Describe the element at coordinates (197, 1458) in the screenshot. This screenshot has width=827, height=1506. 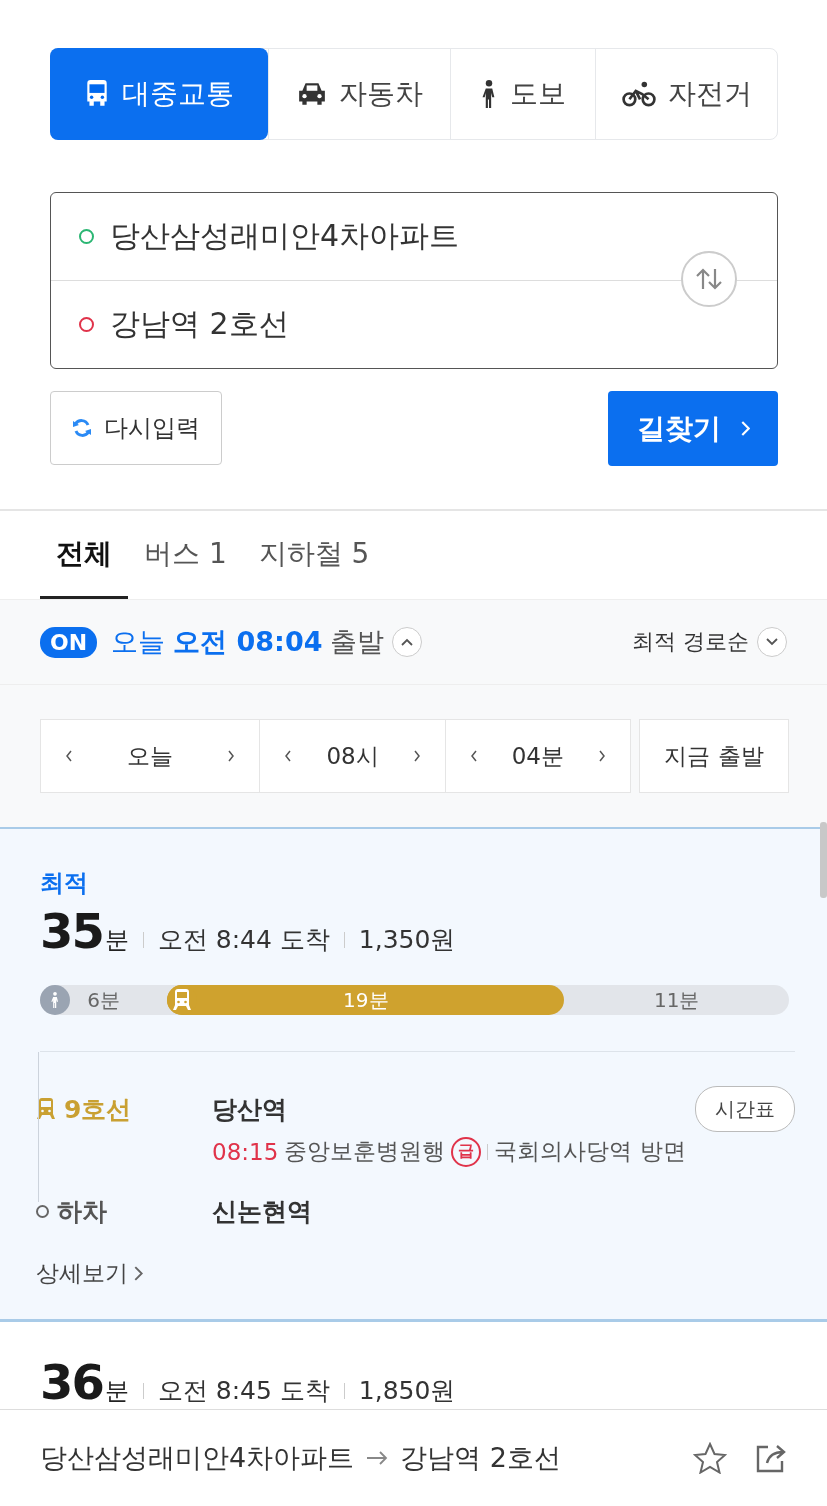
I see `origin-label: 당산삼성래미안4차아파트` at that location.